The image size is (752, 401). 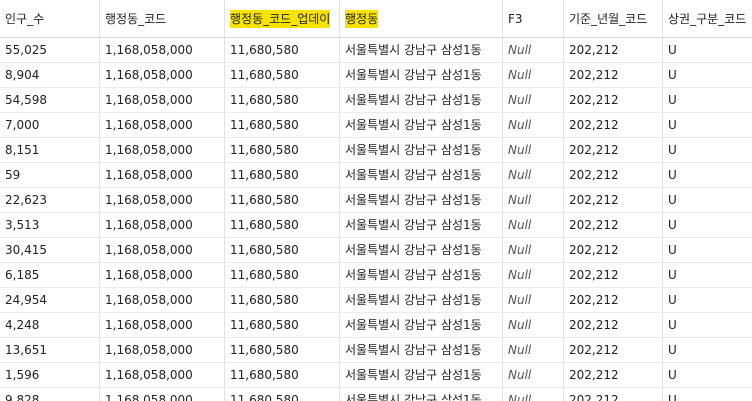 I want to click on cell-population: 54,598, so click(x=50, y=100).